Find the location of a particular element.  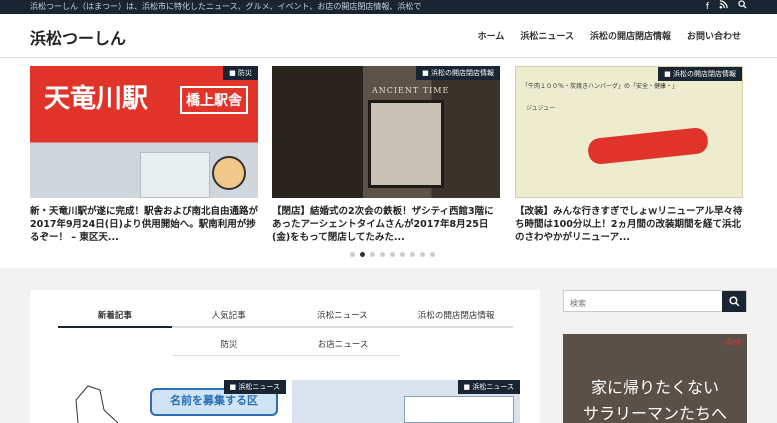

banner-line-2: サラリーマンたちへ is located at coordinates (654, 413).